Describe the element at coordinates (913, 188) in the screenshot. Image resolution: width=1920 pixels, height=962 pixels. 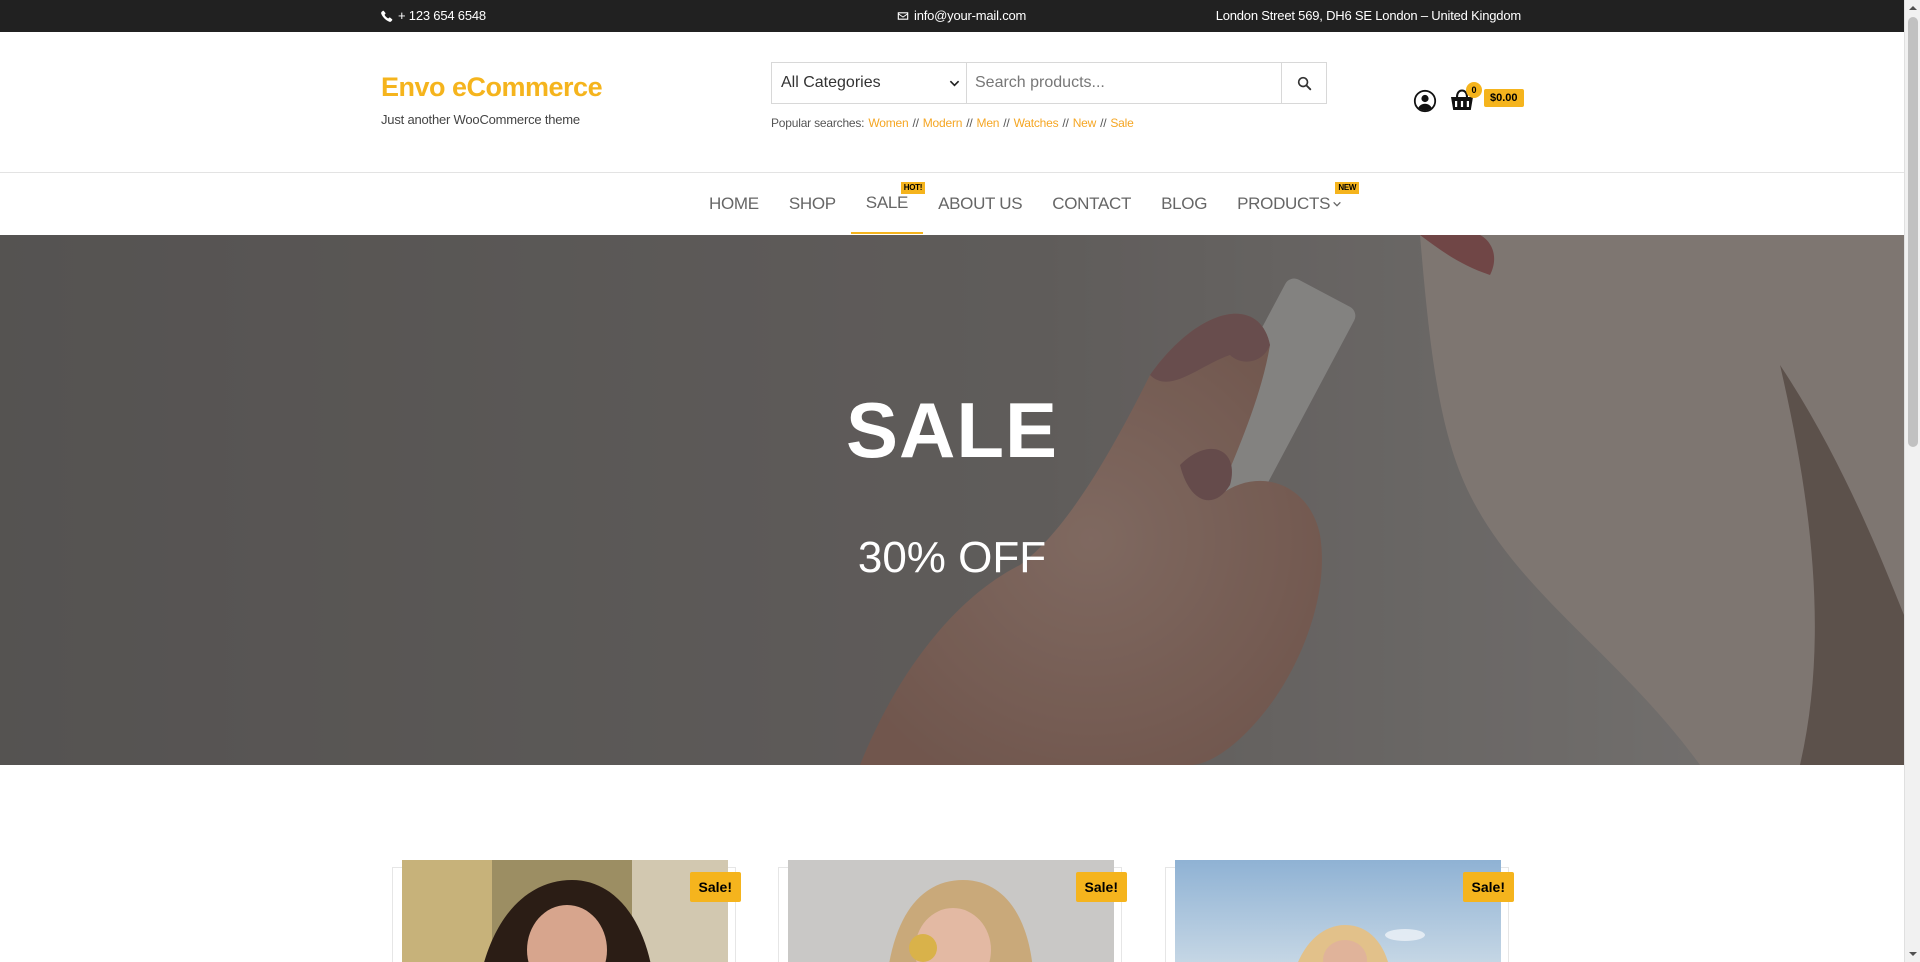
I see `hot-badge: HOT!` at that location.